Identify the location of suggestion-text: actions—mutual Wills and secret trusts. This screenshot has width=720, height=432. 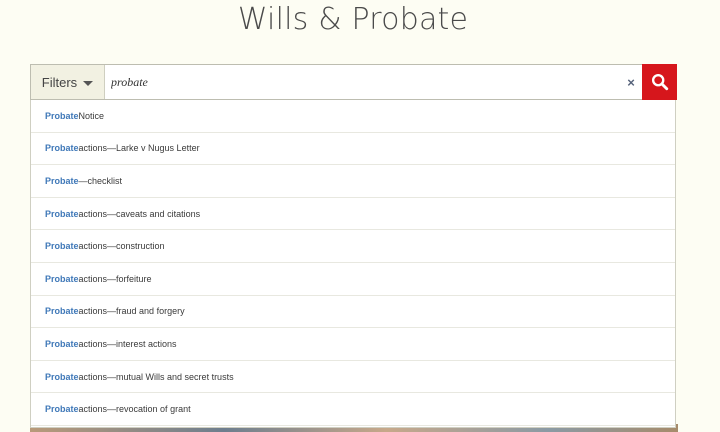
(156, 376).